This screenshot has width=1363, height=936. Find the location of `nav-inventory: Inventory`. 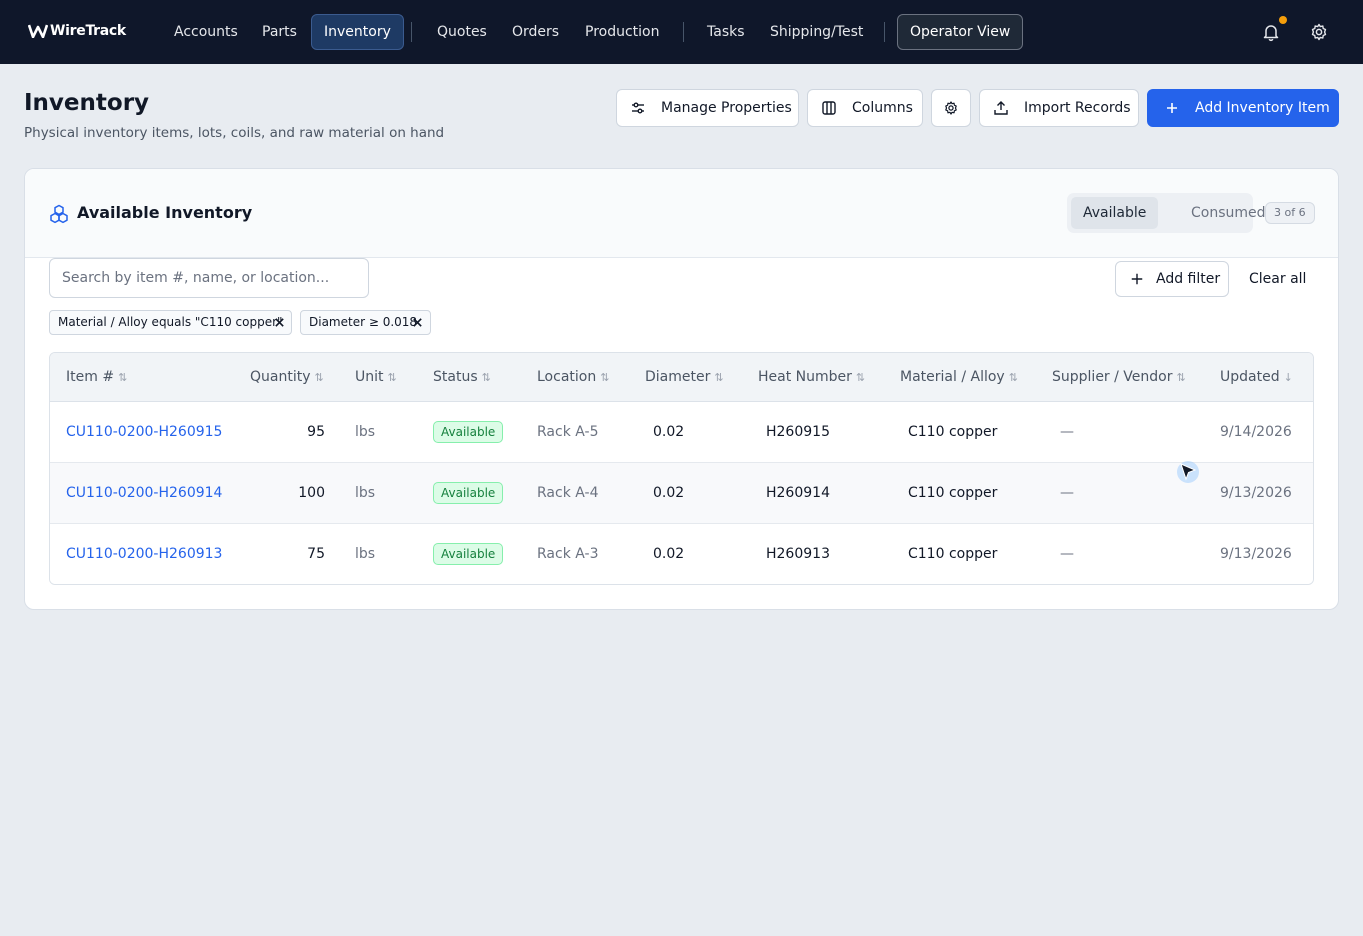

nav-inventory: Inventory is located at coordinates (357, 32).